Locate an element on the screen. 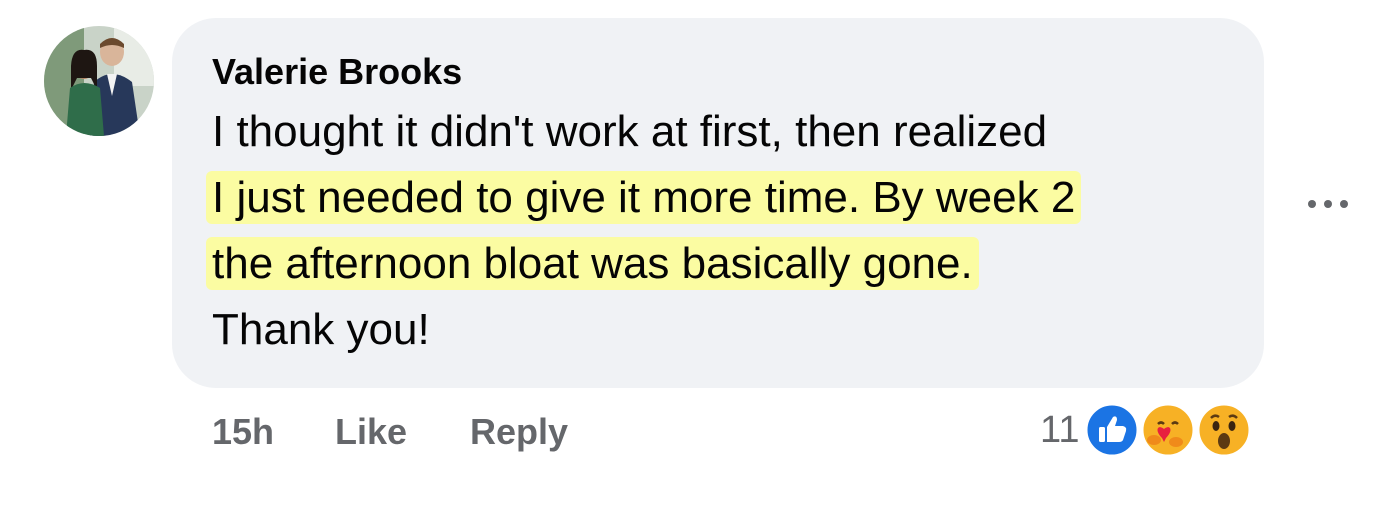  like-icon is located at coordinates (1112, 430).